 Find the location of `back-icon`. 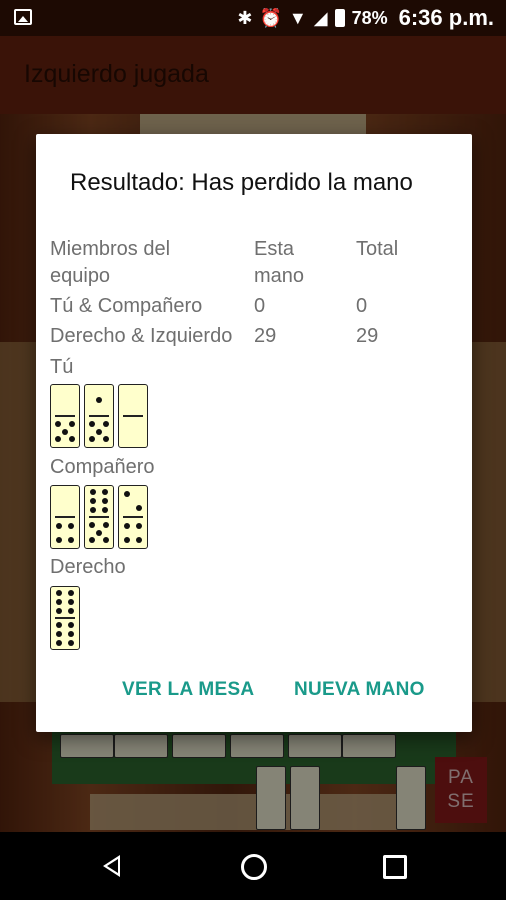

back-icon is located at coordinates (111, 866).